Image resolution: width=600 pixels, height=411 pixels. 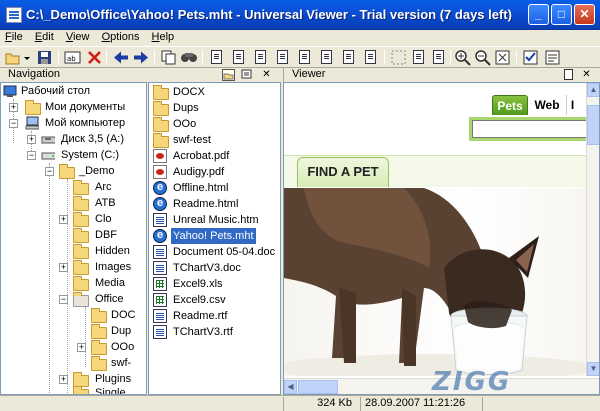 What do you see at coordinates (93, 139) in the screenshot?
I see `tree-label: Диск 3,5 (A:)` at bounding box center [93, 139].